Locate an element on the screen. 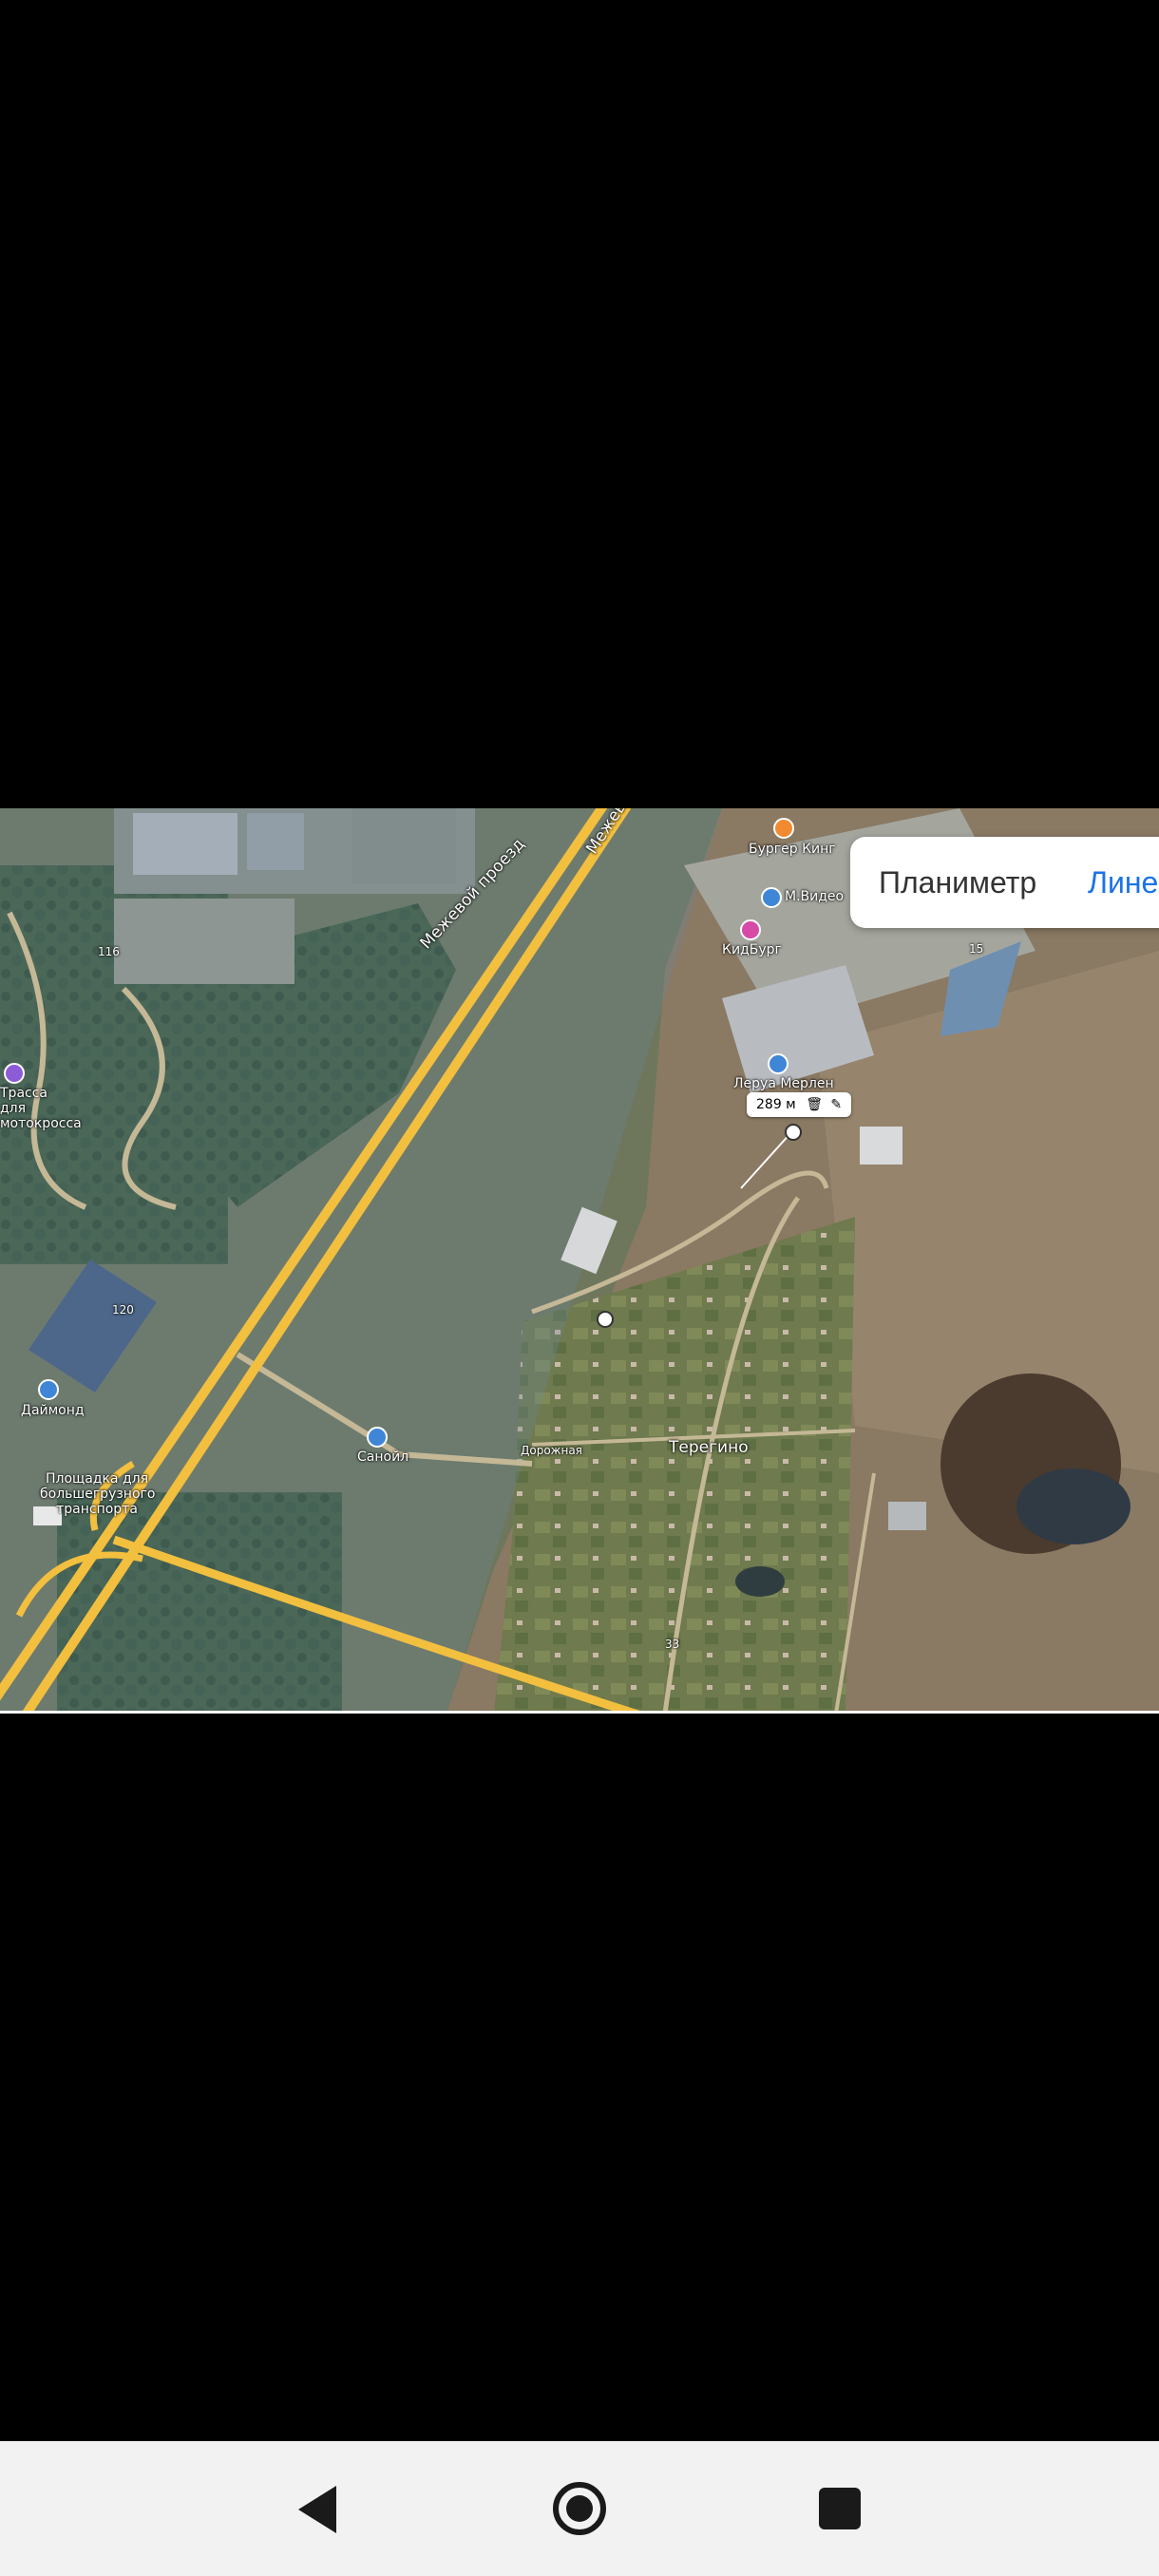 This screenshot has width=1159, height=2576. kidburg-marker-icon is located at coordinates (750, 929).